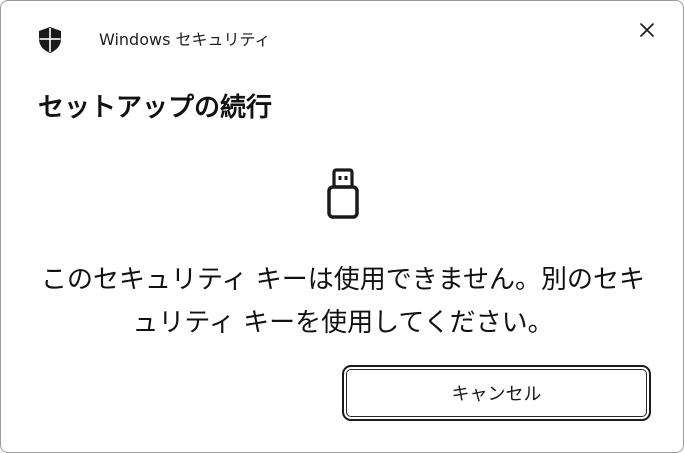 This screenshot has width=684, height=453. Describe the element at coordinates (50, 40) in the screenshot. I see `shield-icon` at that location.